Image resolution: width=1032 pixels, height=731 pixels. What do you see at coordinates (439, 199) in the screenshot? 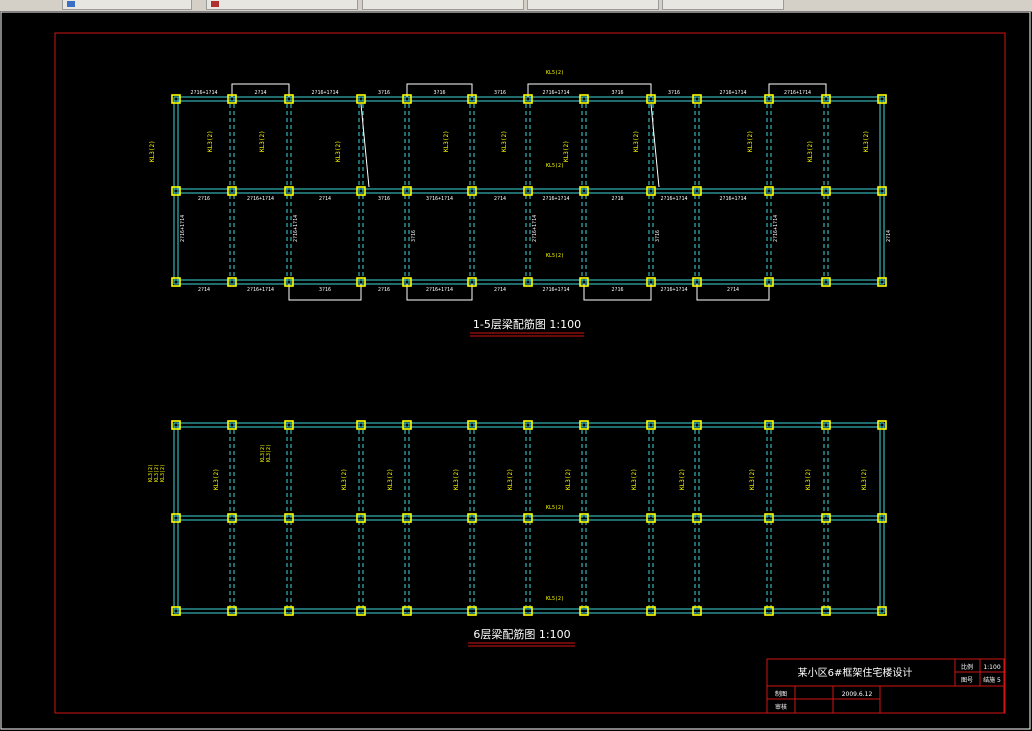
I see `beam-rebar-label: 3?16+1?14` at bounding box center [439, 199].